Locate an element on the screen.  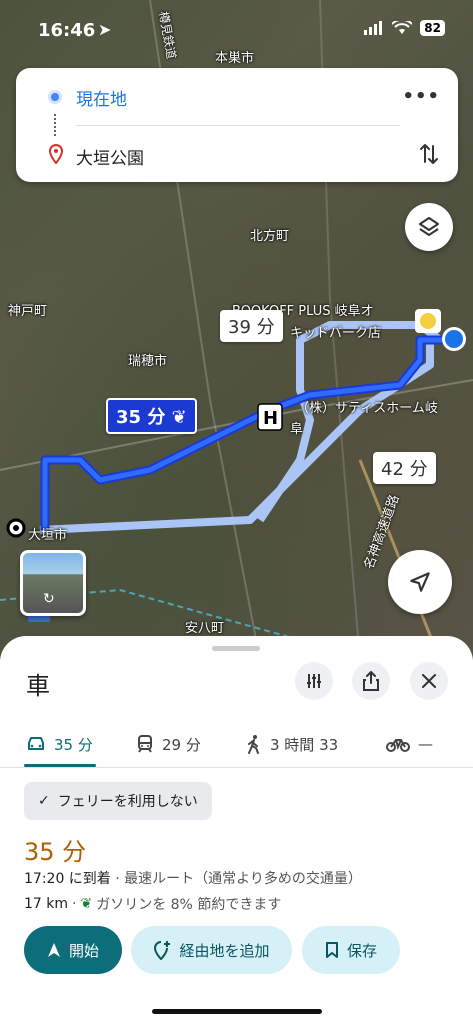
sliders-icon is located at coordinates (314, 681).